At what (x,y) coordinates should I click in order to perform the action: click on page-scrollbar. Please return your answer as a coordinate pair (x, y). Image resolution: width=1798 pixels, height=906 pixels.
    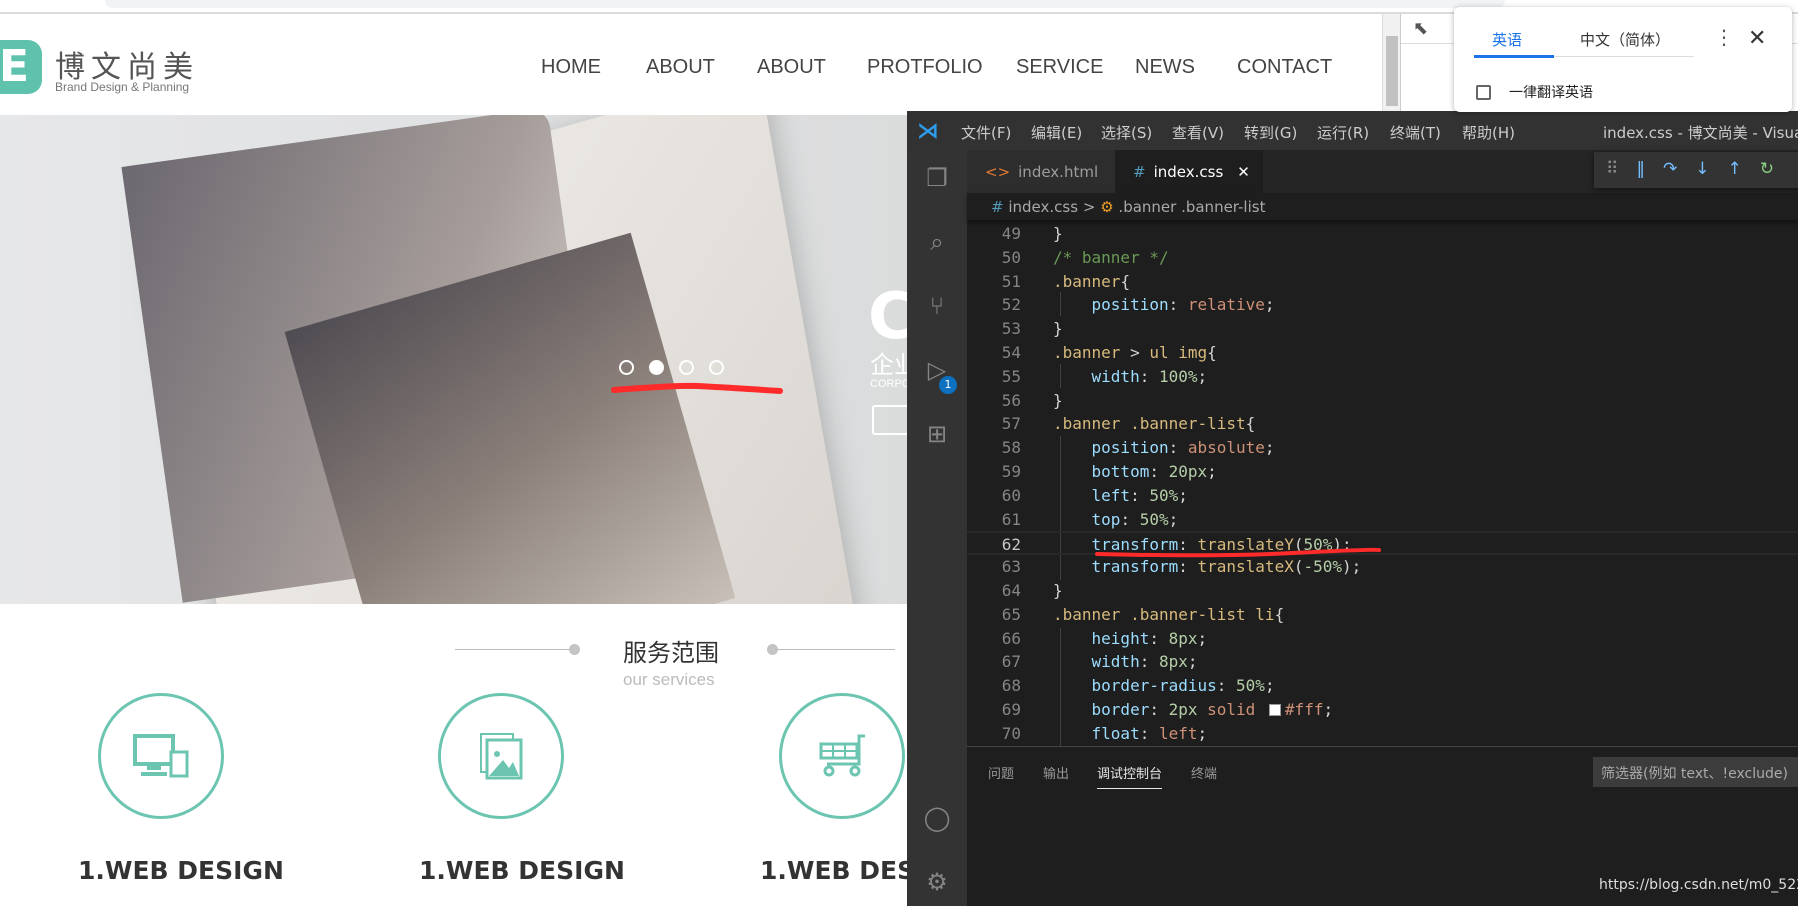
    Looking at the image, I should click on (1391, 64).